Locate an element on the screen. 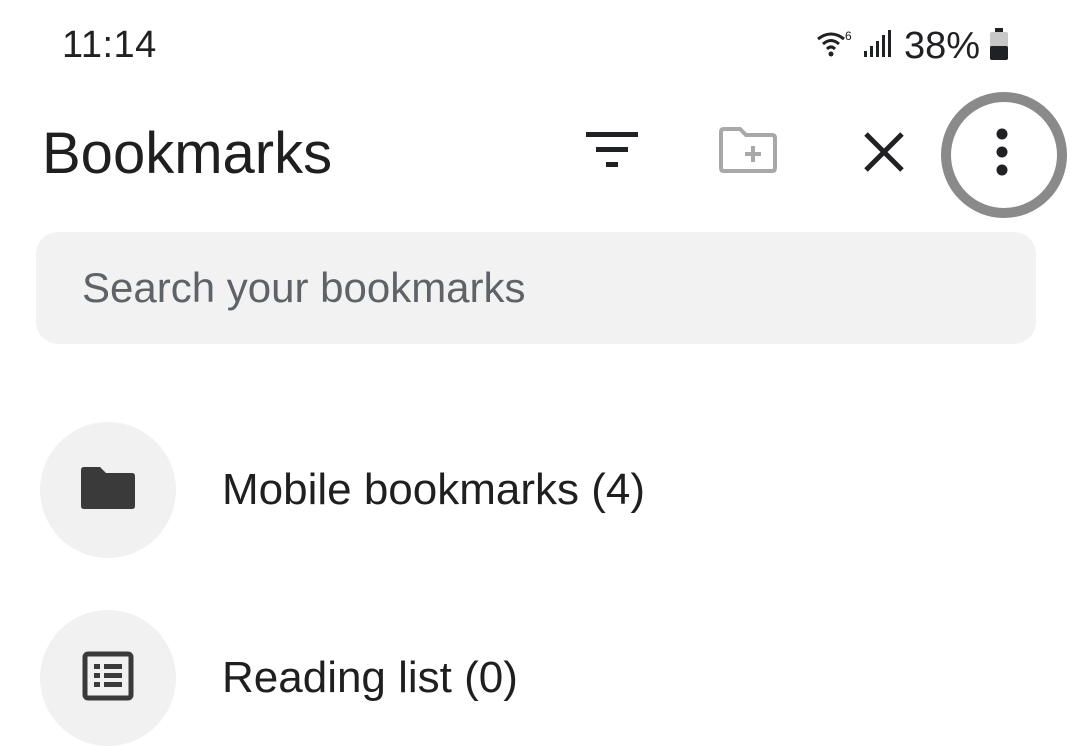 This screenshot has width=1076, height=746. filter-icon is located at coordinates (612, 152).